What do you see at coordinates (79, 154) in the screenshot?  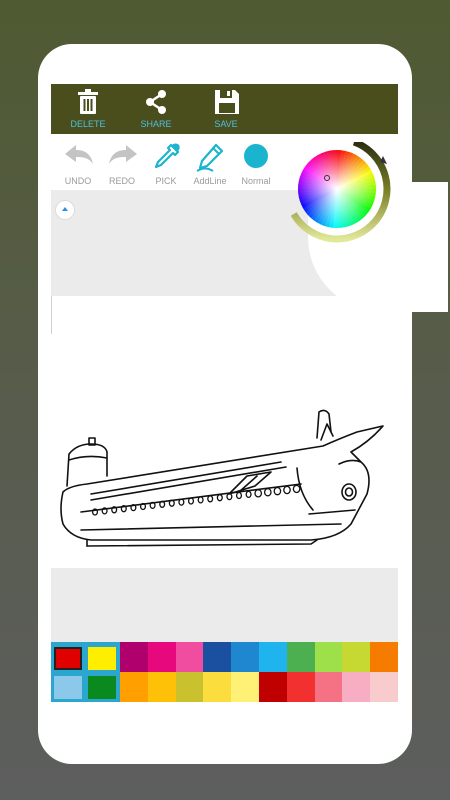 I see `undo-icon` at bounding box center [79, 154].